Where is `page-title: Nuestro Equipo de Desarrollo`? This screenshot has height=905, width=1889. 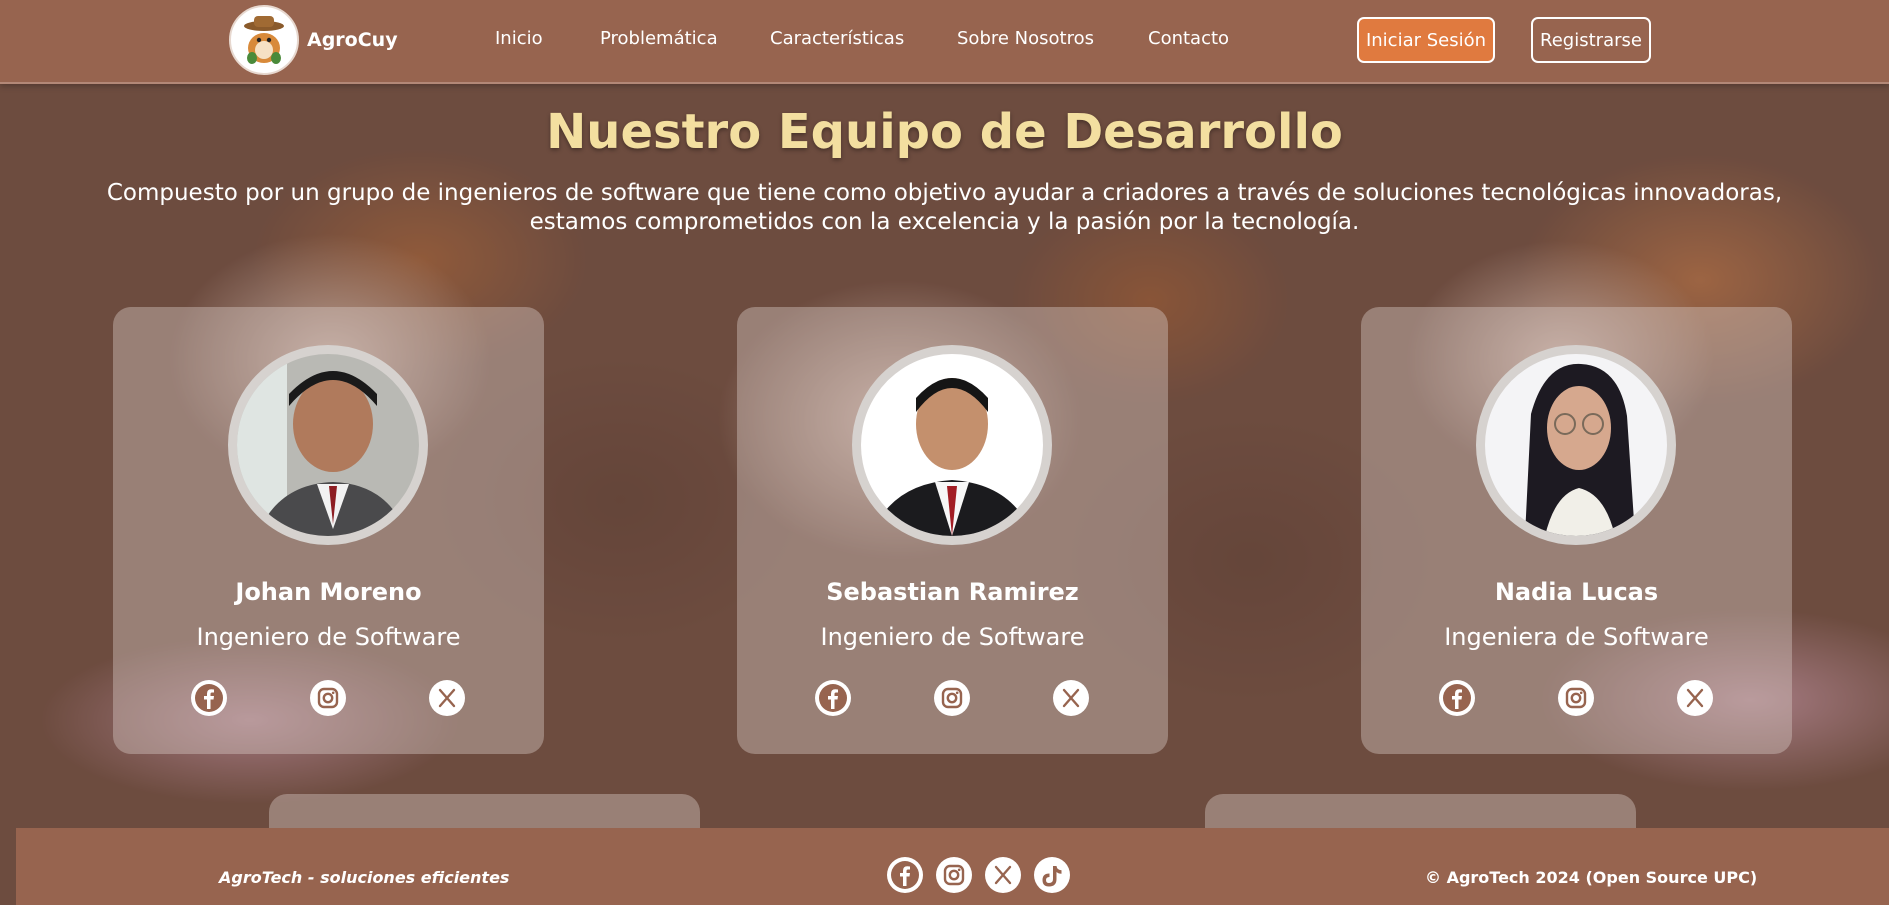
page-title: Nuestro Equipo de Desarrollo is located at coordinates (944, 132).